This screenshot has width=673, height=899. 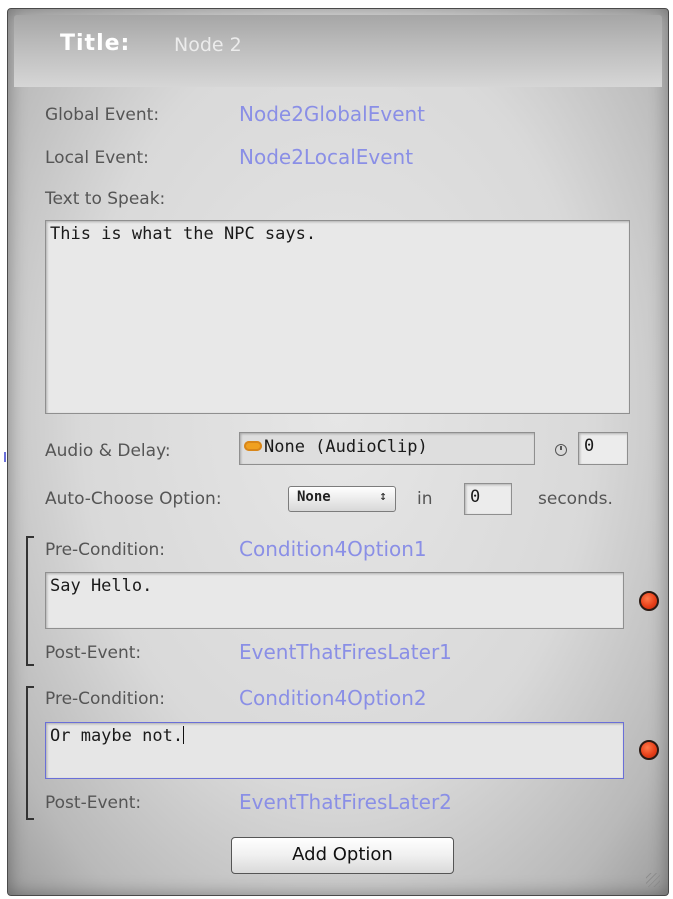 What do you see at coordinates (338, 51) in the screenshot?
I see `title-bar: Title: Node 2` at bounding box center [338, 51].